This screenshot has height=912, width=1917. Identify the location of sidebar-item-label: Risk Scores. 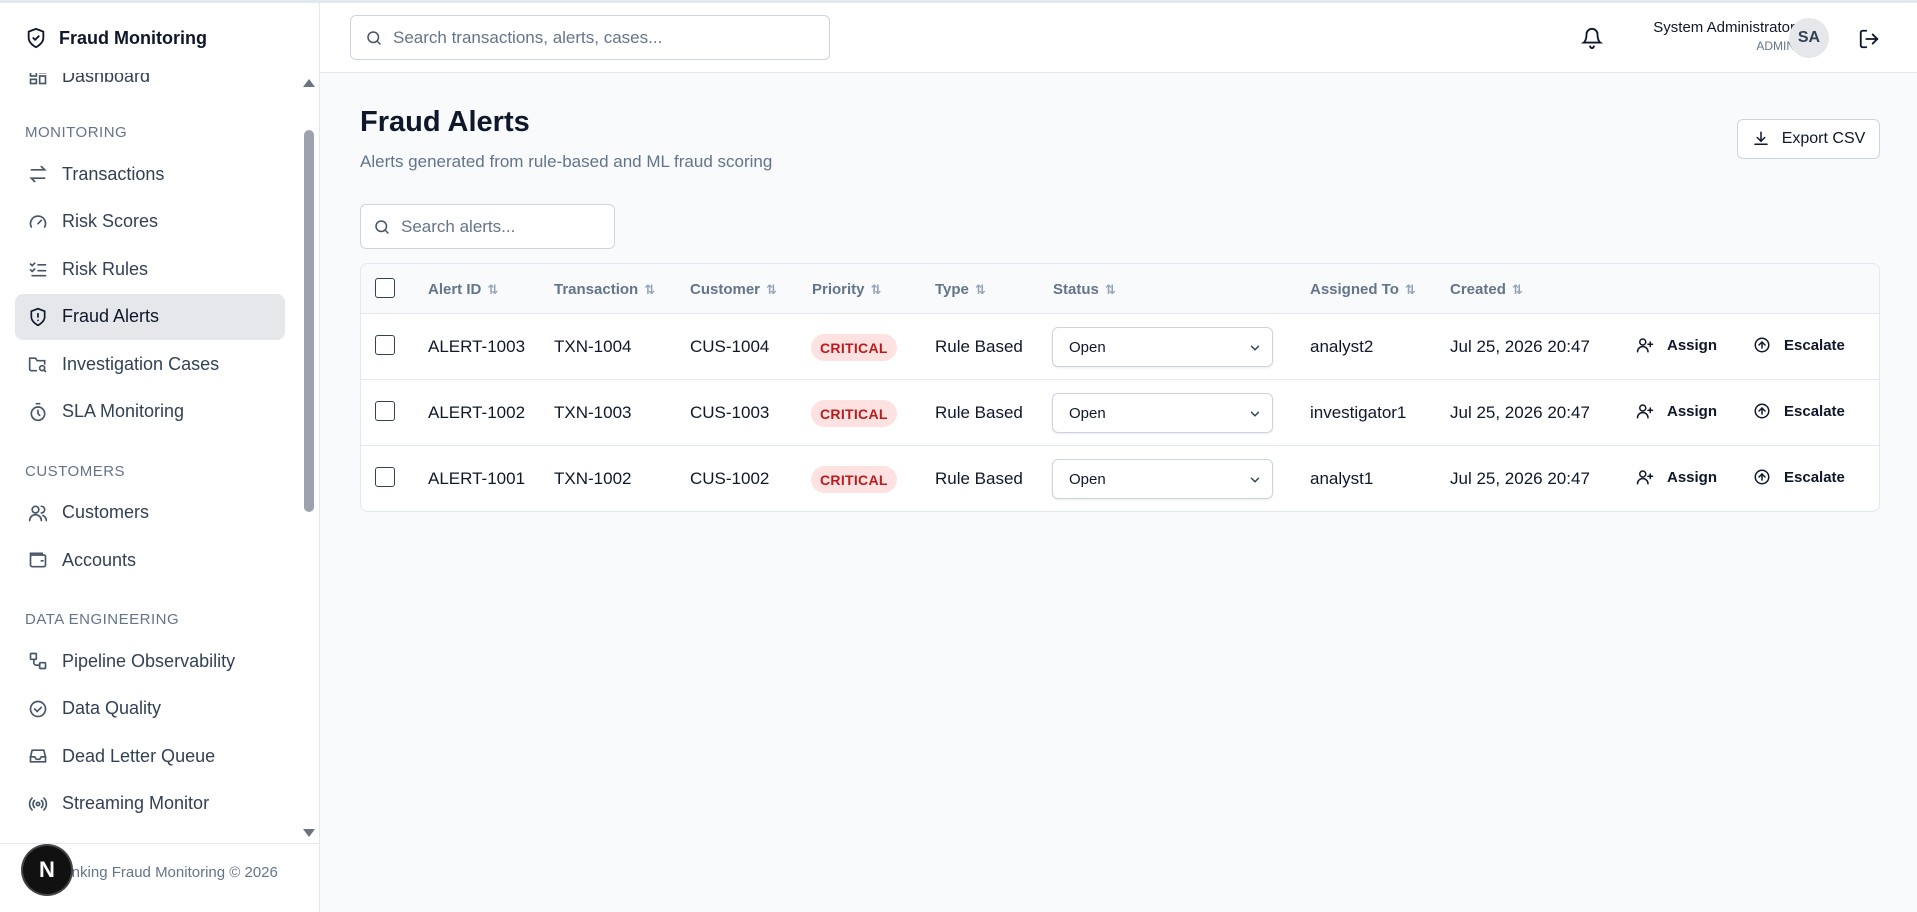
(110, 221).